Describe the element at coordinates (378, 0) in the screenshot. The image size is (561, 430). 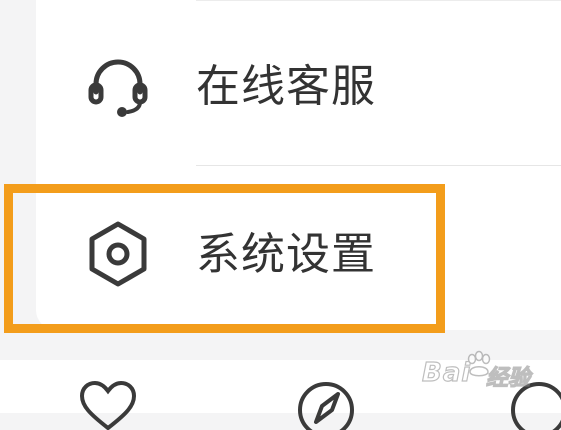
I see `top-divider` at that location.